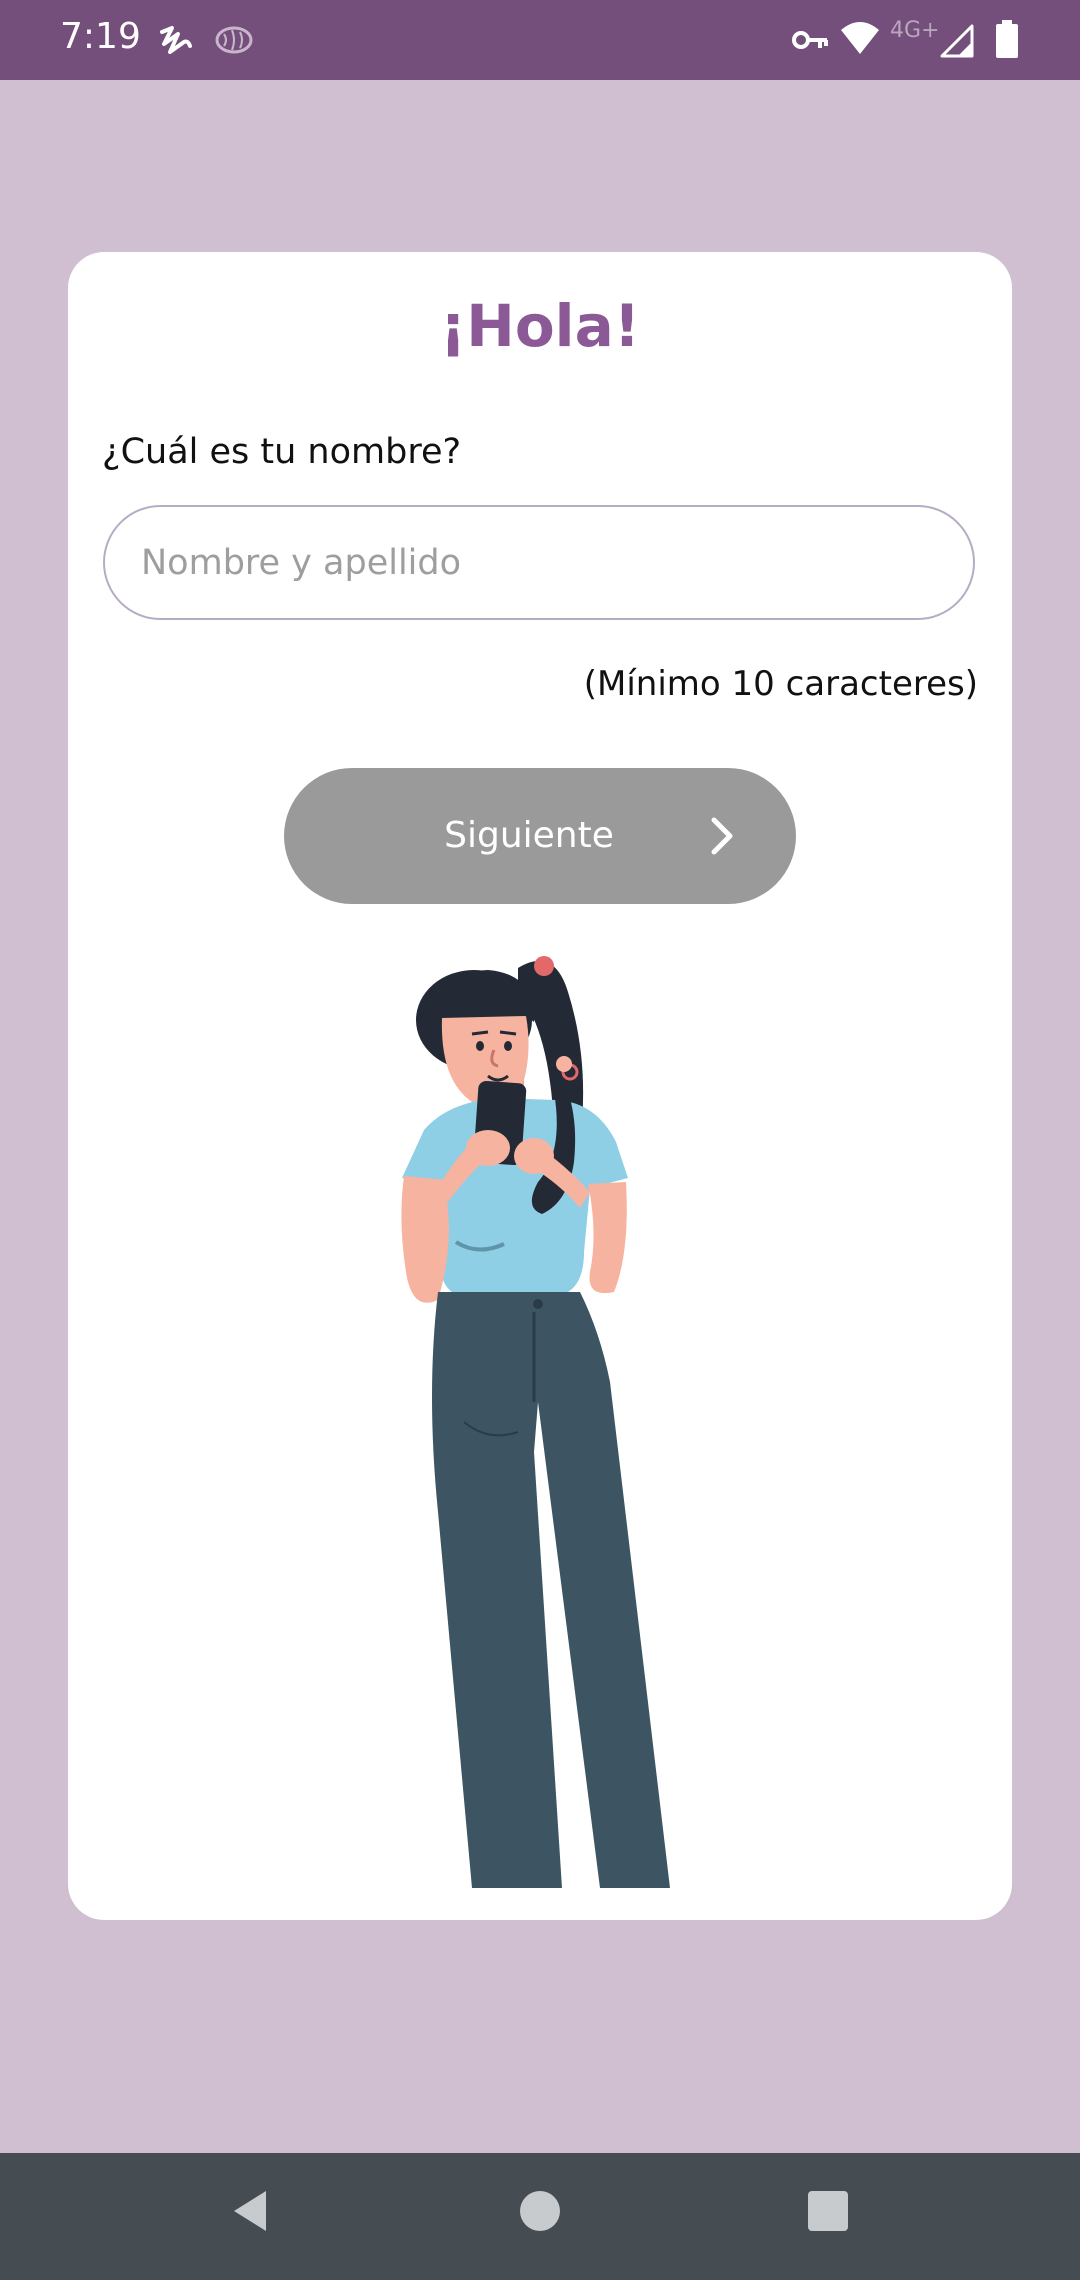 This screenshot has height=2280, width=1080. I want to click on battery-icon, so click(1007, 39).